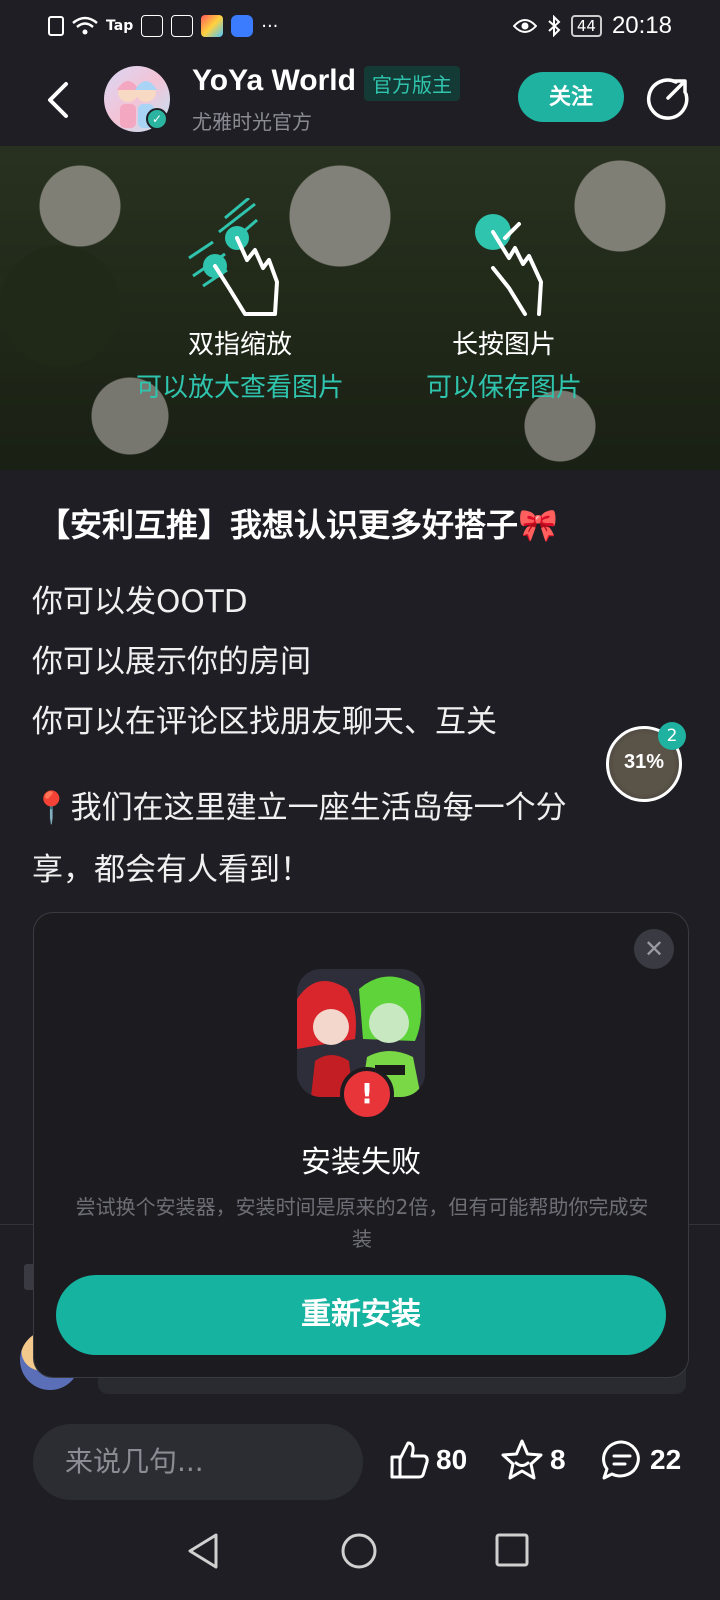 The height and width of the screenshot is (1600, 720). What do you see at coordinates (56, 26) in the screenshot?
I see `sim-alert-icon` at bounding box center [56, 26].